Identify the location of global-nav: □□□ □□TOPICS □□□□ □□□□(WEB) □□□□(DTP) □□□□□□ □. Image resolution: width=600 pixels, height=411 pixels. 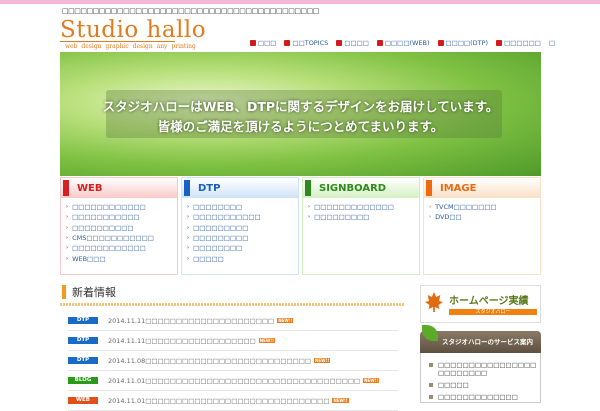
(402, 43).